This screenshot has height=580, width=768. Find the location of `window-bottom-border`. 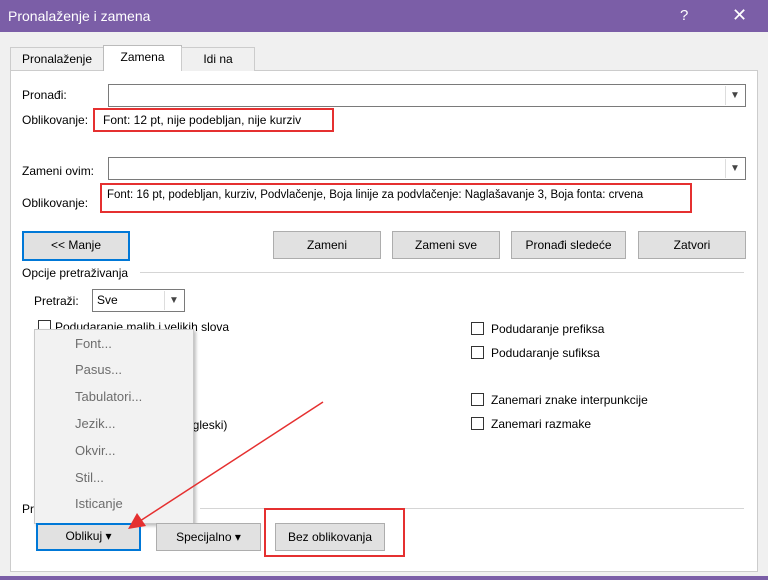

window-bottom-border is located at coordinates (384, 578).